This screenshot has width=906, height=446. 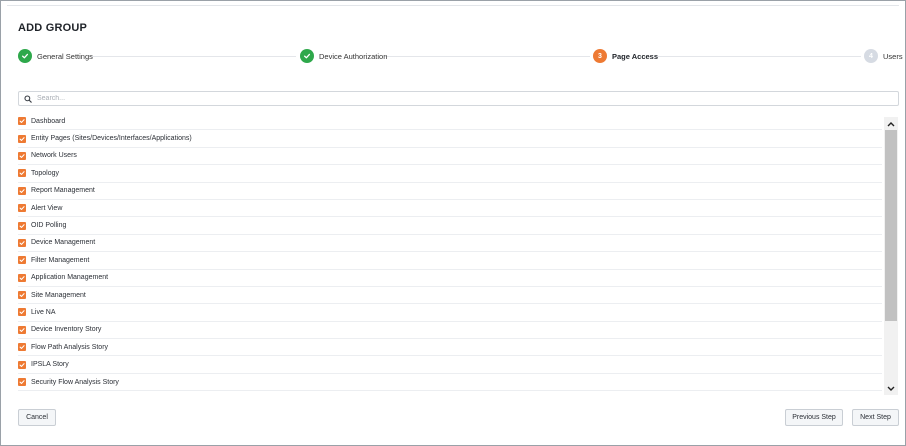 What do you see at coordinates (66, 330) in the screenshot?
I see `list-item-label: Device Inventory Story` at bounding box center [66, 330].